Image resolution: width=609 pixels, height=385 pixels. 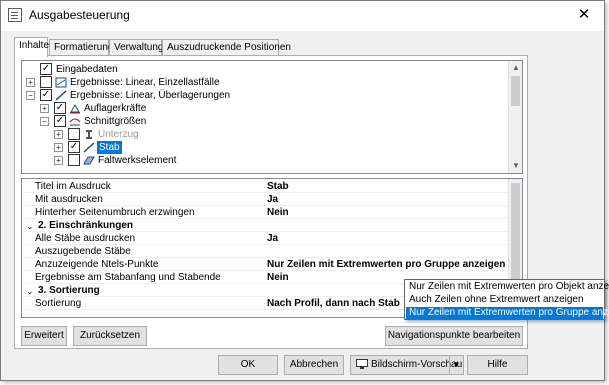 I want to click on checkbox-faltwerkselement, so click(x=74, y=160).